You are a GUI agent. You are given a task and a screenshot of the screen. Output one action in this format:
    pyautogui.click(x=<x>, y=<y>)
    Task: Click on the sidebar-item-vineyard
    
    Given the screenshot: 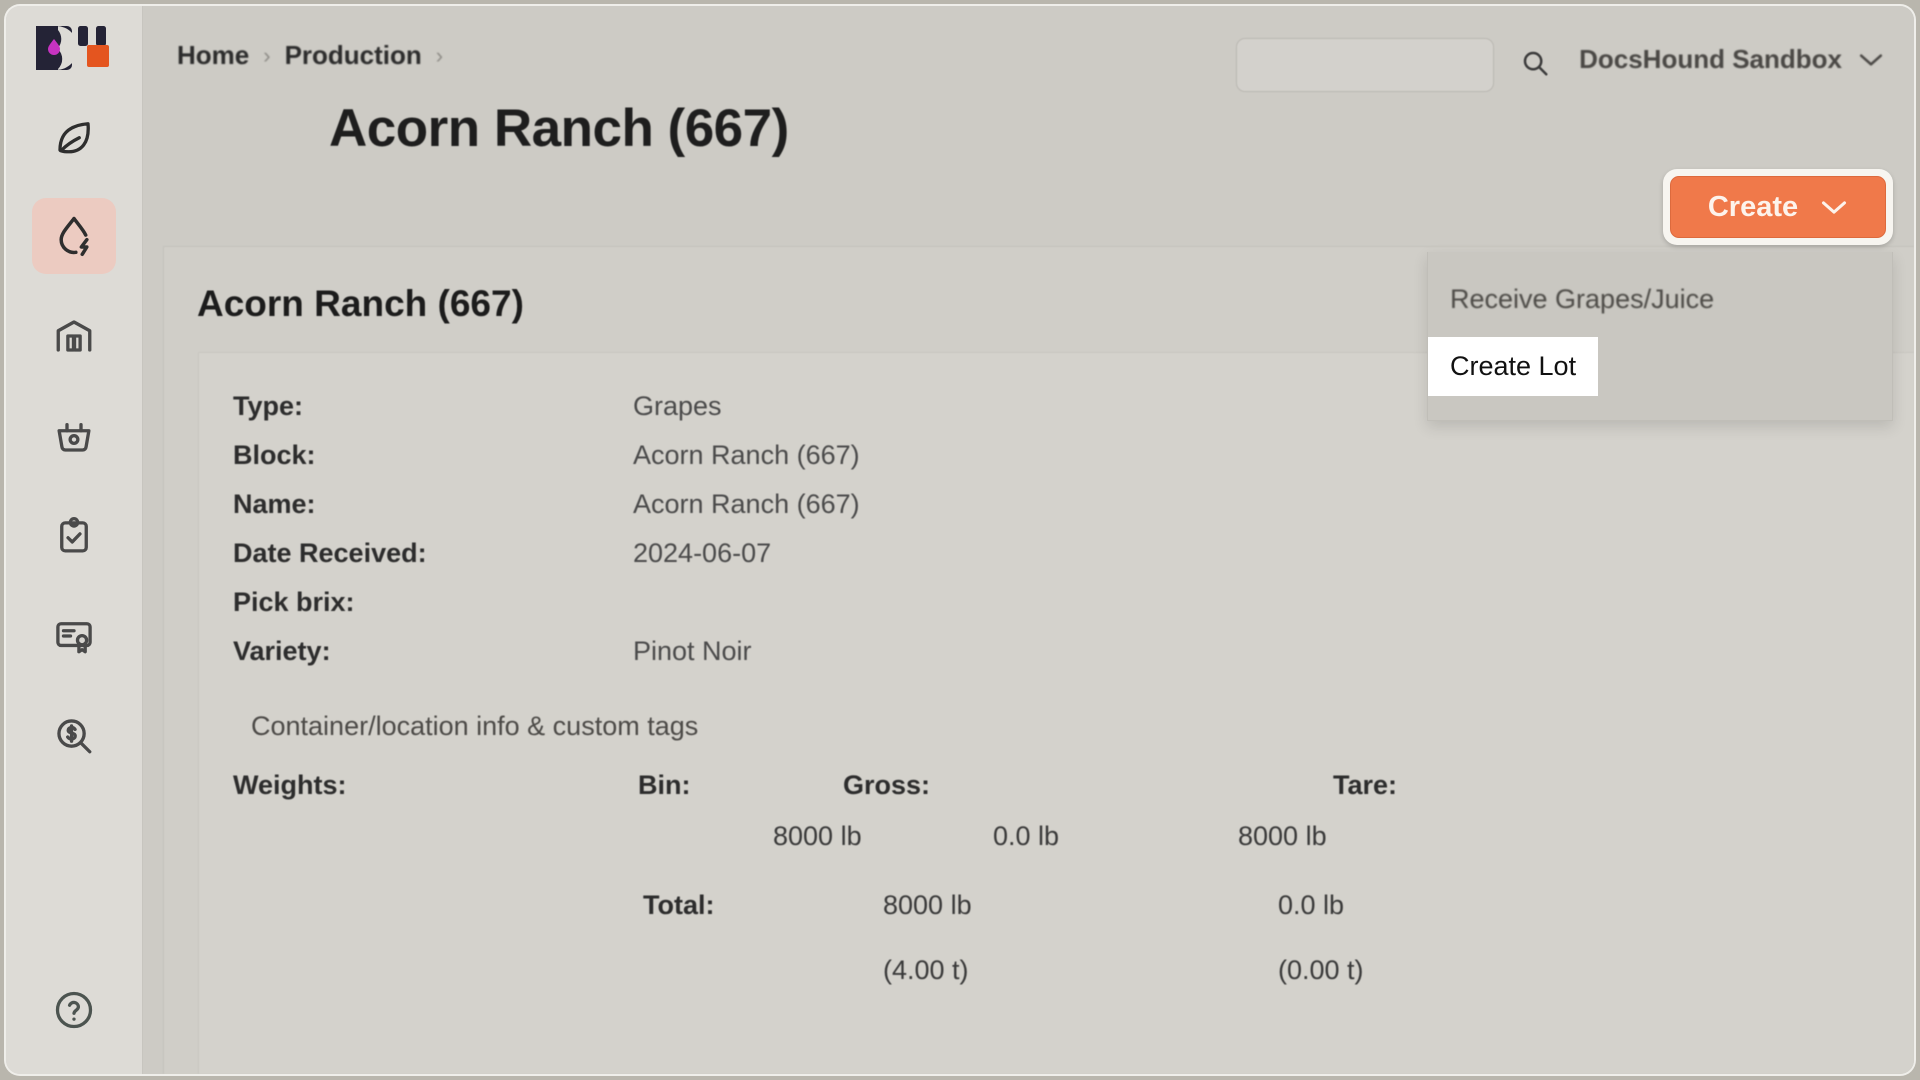 What is the action you would take?
    pyautogui.click(x=74, y=136)
    